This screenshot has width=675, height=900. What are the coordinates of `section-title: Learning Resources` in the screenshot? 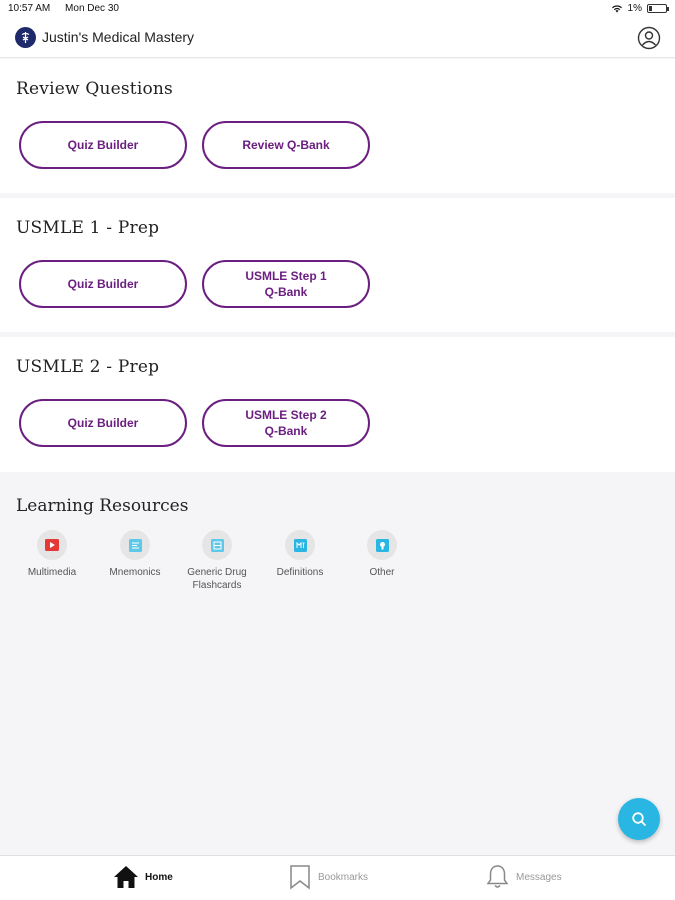 It's located at (102, 506).